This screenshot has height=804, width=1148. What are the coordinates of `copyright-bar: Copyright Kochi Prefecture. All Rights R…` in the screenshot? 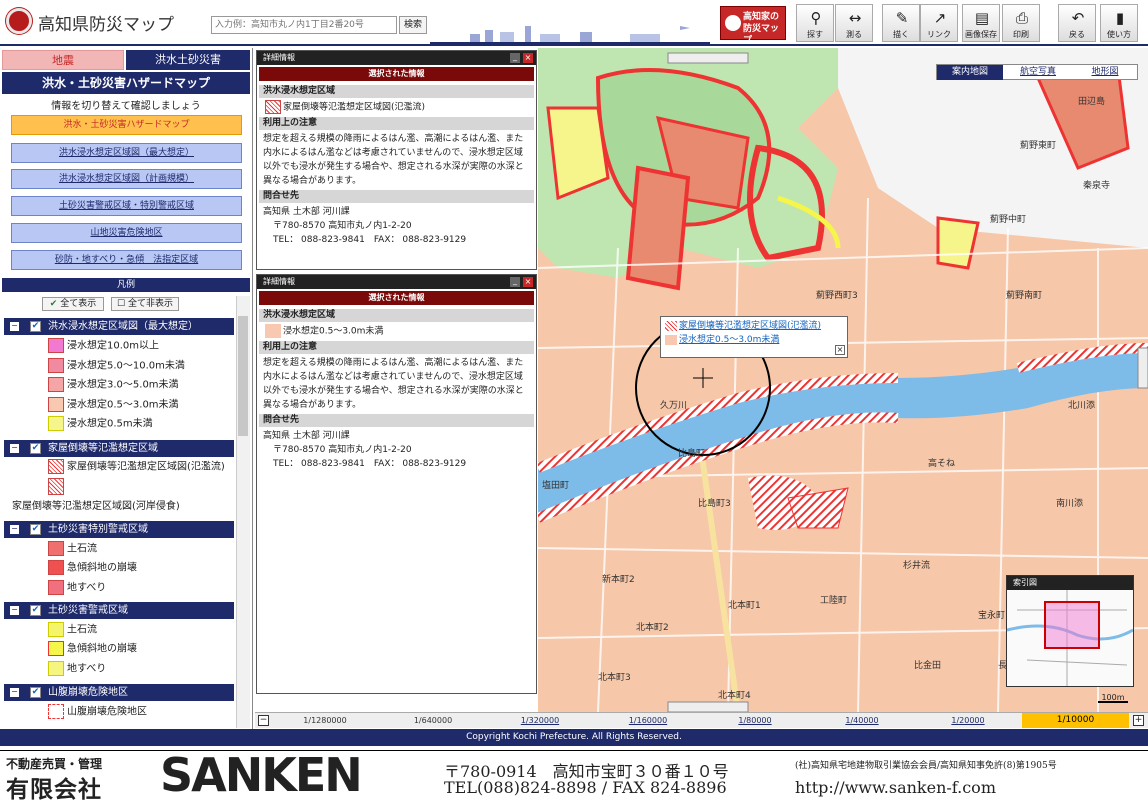 It's located at (574, 737).